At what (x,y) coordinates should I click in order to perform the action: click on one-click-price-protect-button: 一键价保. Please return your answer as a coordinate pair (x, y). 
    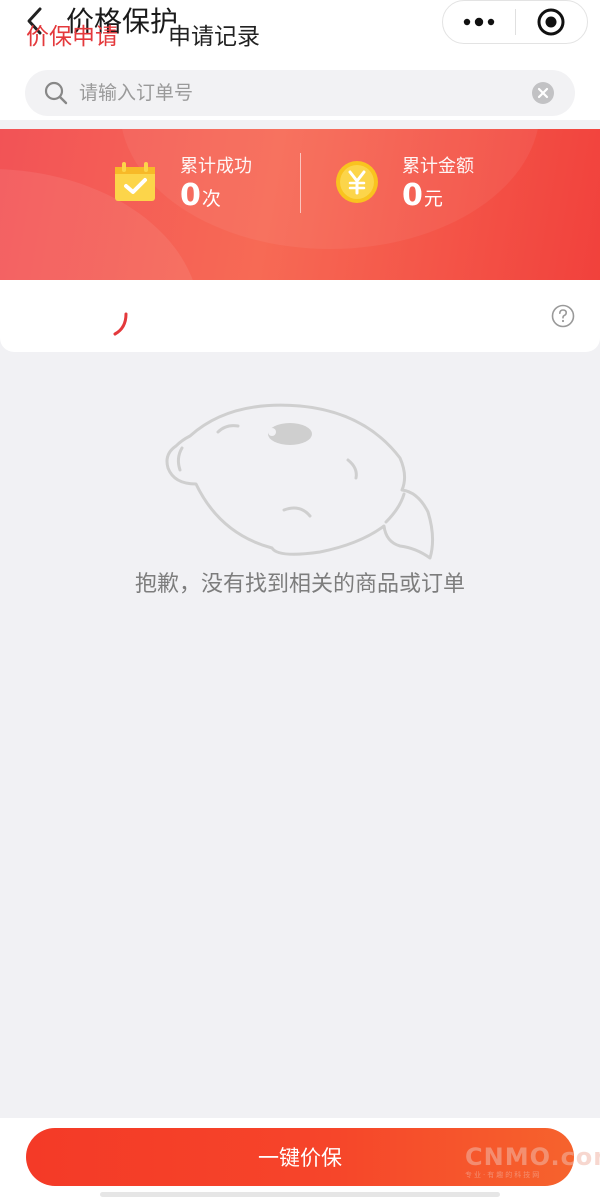
    Looking at the image, I should click on (300, 1157).